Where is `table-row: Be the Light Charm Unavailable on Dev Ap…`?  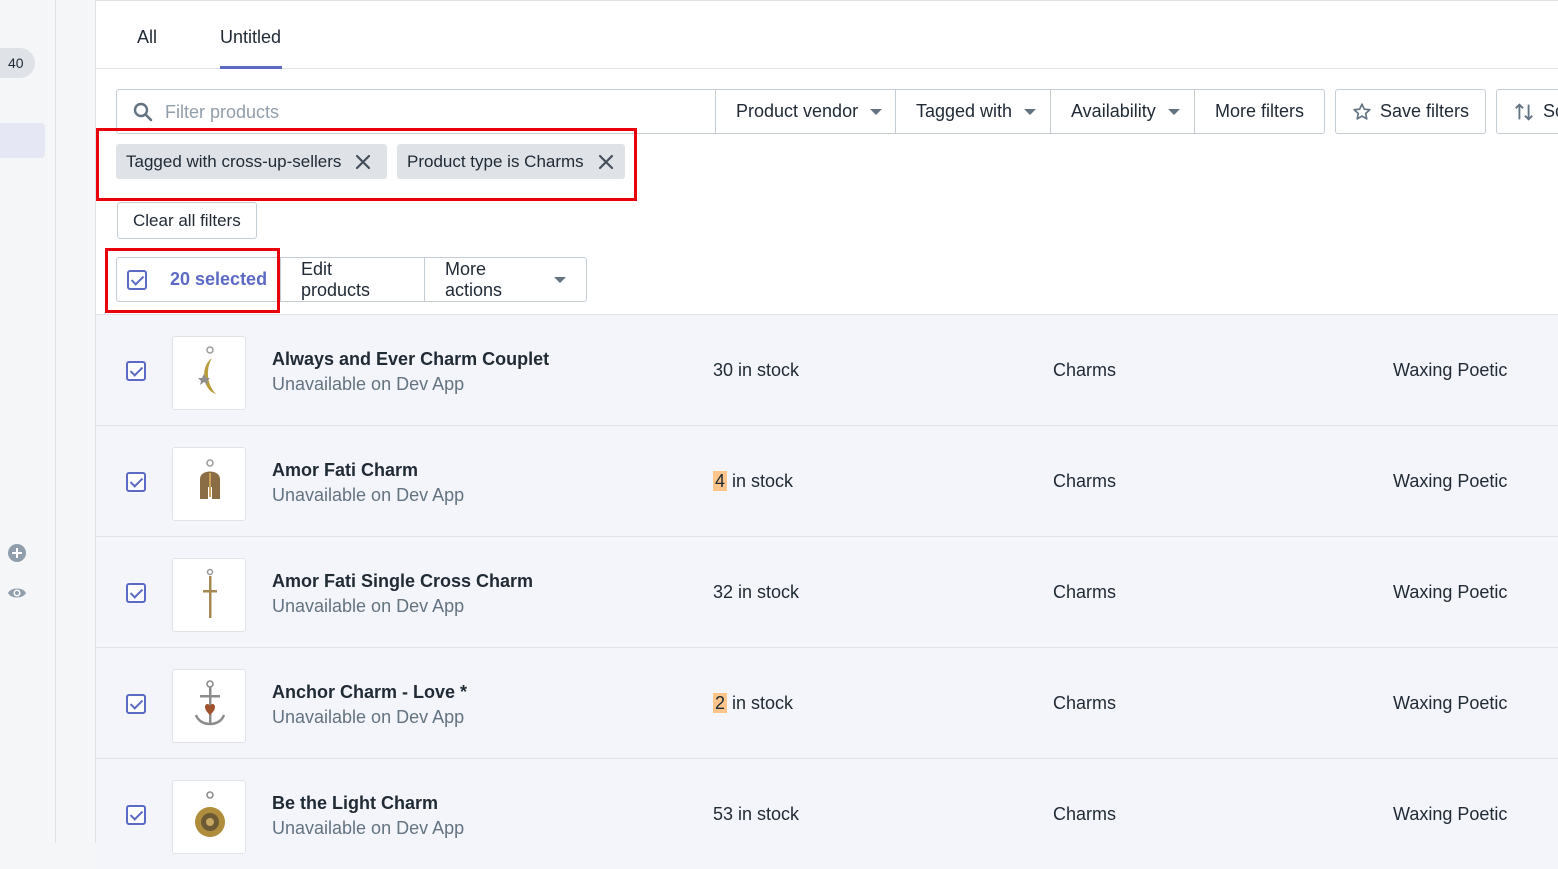 table-row: Be the Light Charm Unavailable on Dev Ap… is located at coordinates (827, 813).